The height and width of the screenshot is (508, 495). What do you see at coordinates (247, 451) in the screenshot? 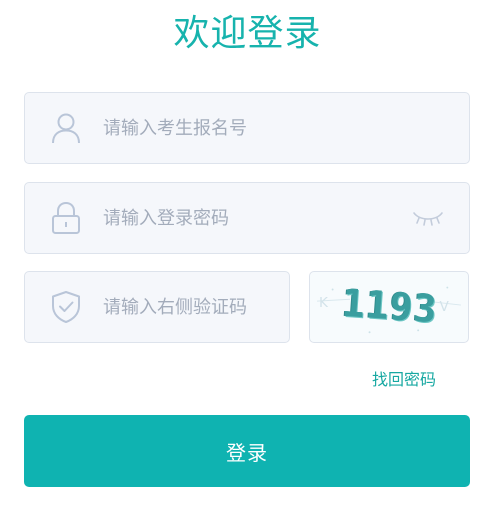
I see `login-button: 登录` at bounding box center [247, 451].